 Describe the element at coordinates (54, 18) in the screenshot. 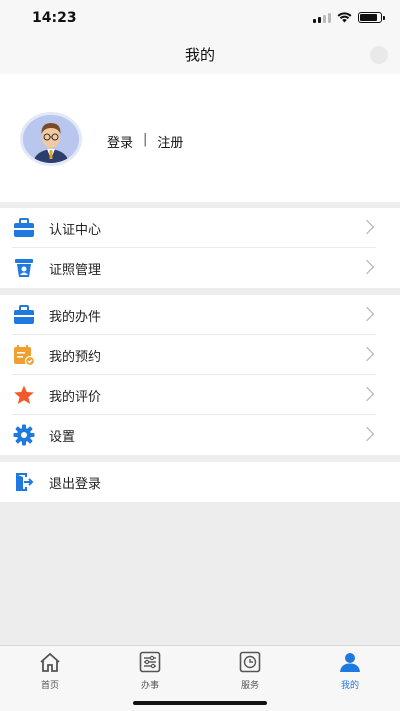

I see `status-time: 14:23` at that location.